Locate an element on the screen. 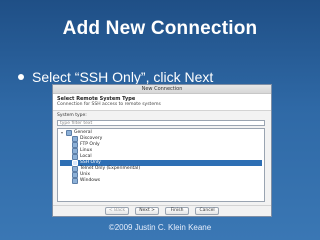  finish-button: Finish is located at coordinates (177, 211).